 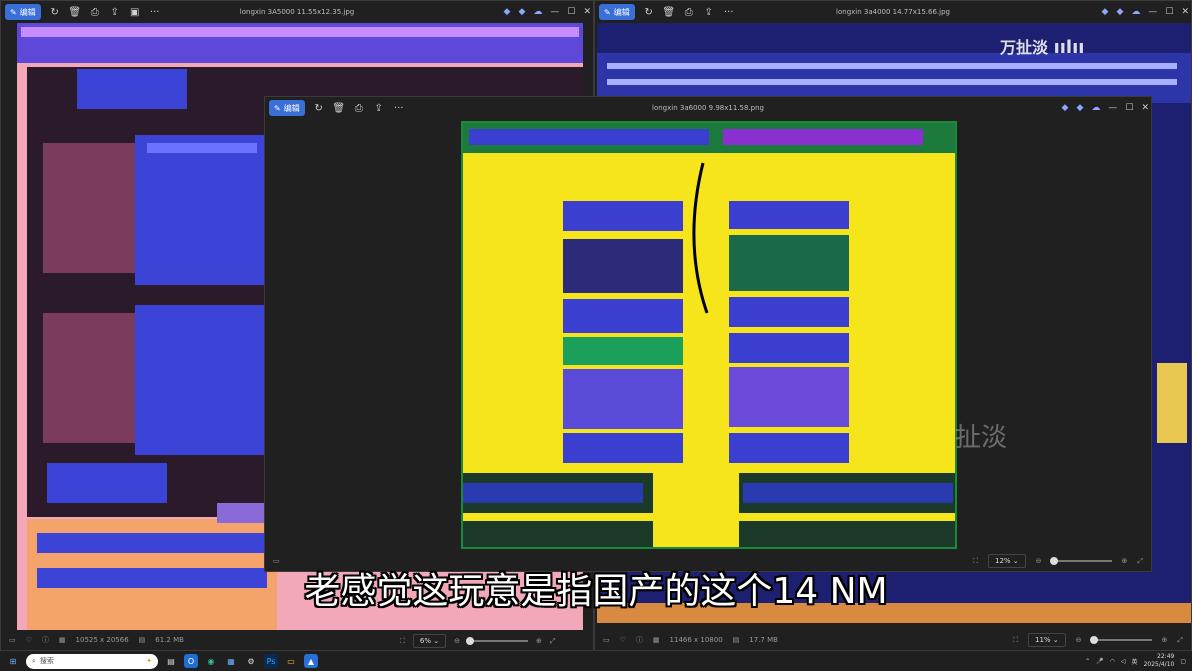 What do you see at coordinates (981, 438) in the screenshot?
I see `watermark-center: 扯淡` at bounding box center [981, 438].